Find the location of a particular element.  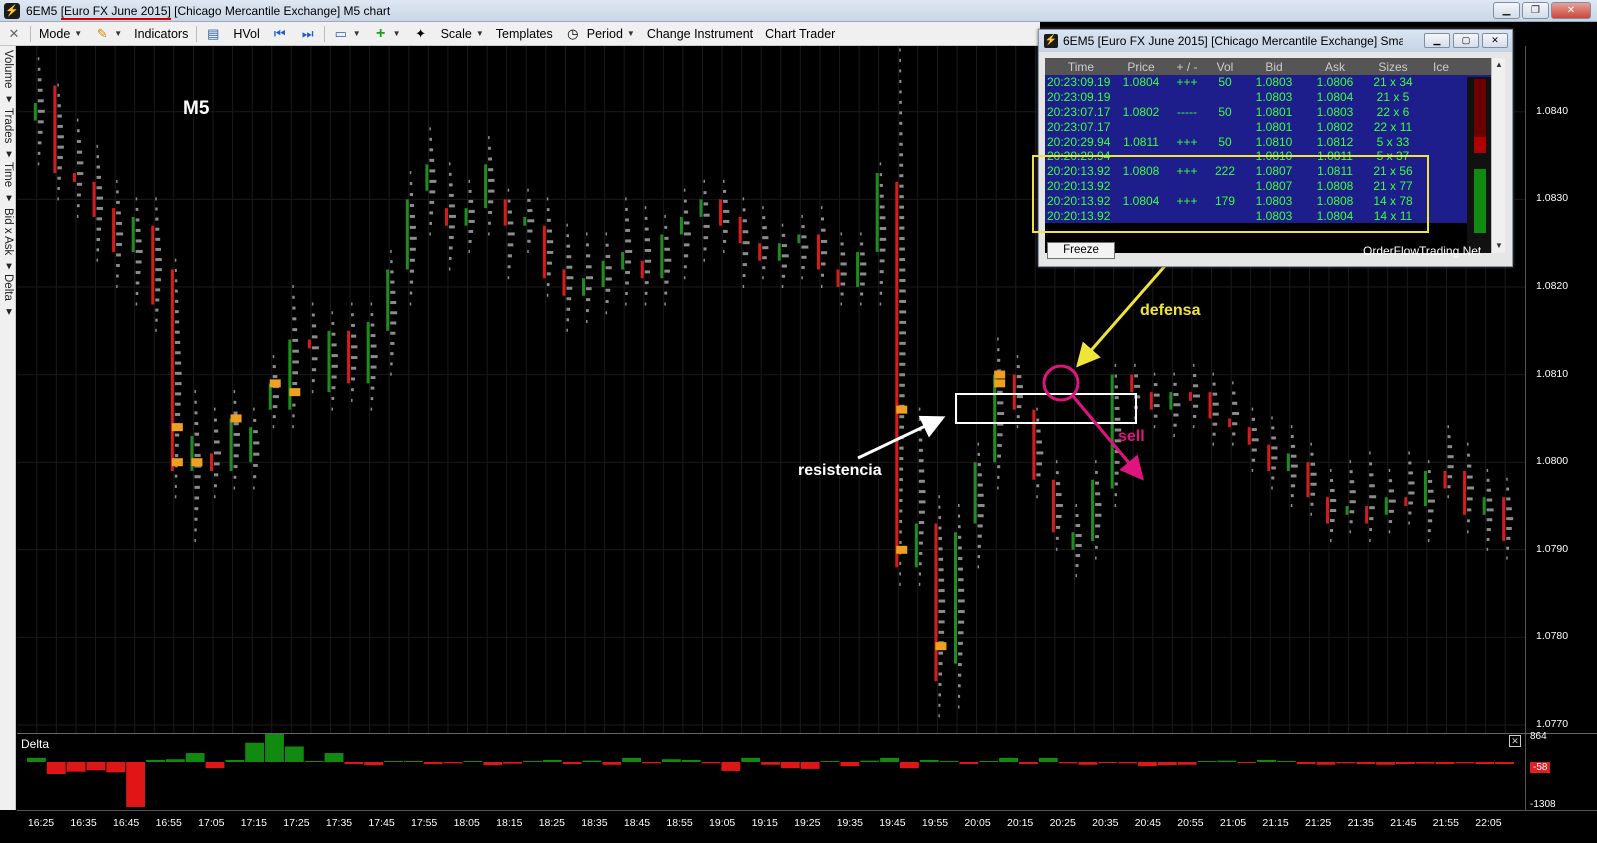

scroll-forward-button: ⏭ is located at coordinates (308, 34).